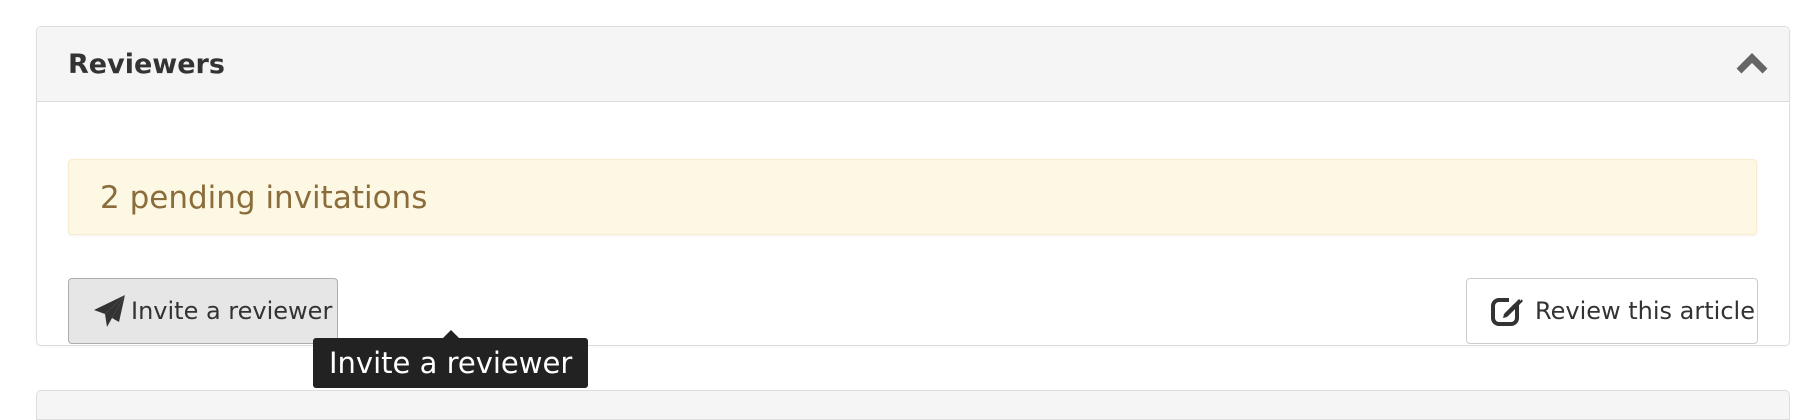  I want to click on next-panel-header, so click(913, 405).